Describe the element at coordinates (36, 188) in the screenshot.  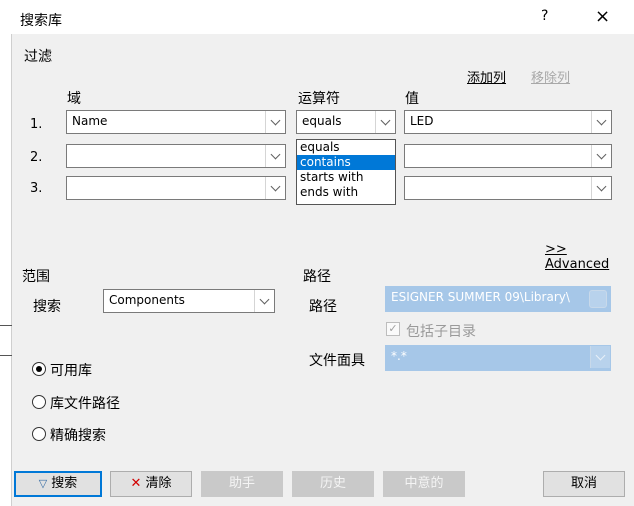
I see `row-number: 3.` at that location.